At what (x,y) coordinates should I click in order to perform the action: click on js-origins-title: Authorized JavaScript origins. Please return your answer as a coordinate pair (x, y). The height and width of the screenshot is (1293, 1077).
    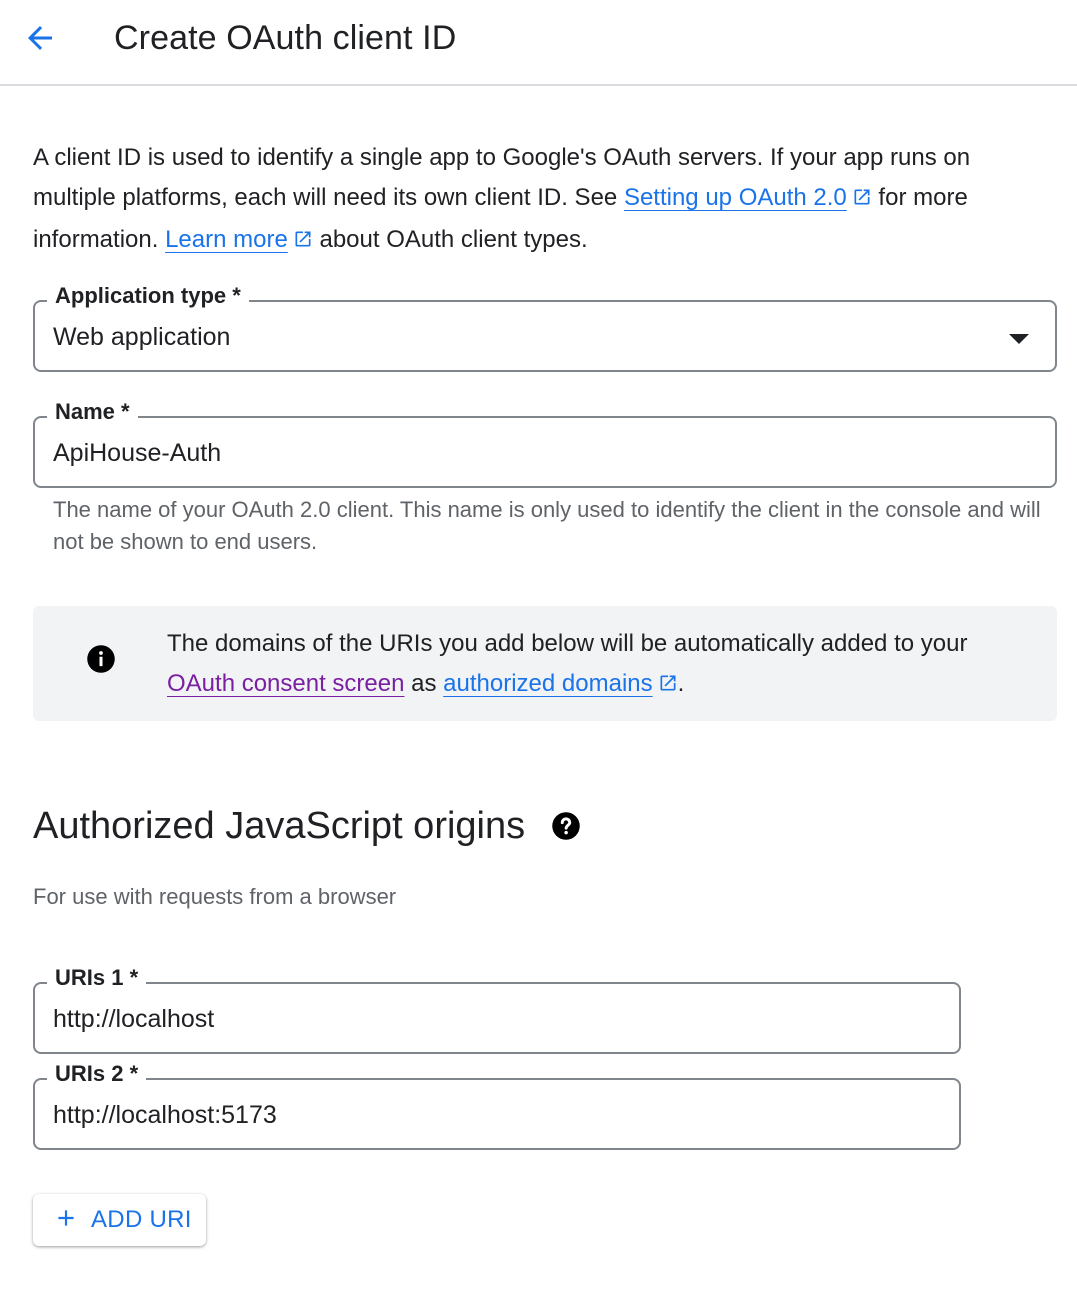
    Looking at the image, I should click on (279, 826).